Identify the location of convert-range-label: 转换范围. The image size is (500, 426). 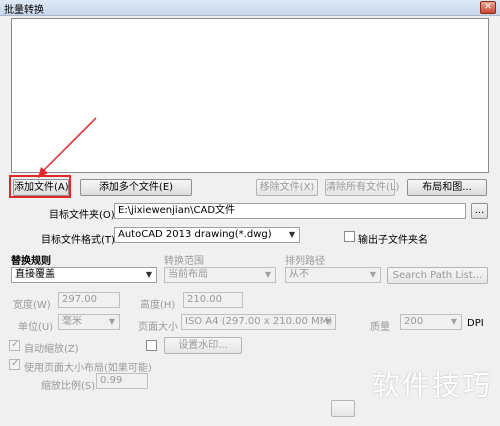
(184, 261).